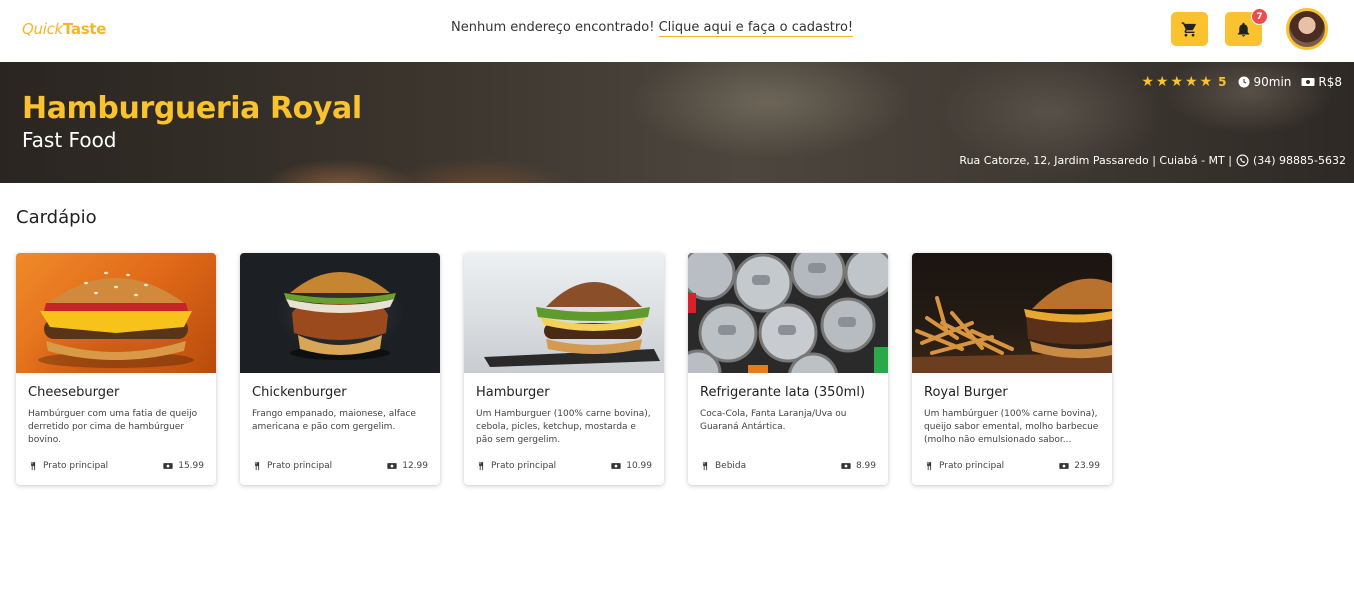 This screenshot has height=598, width=1354. I want to click on restaurant-category: Fast Food, so click(69, 140).